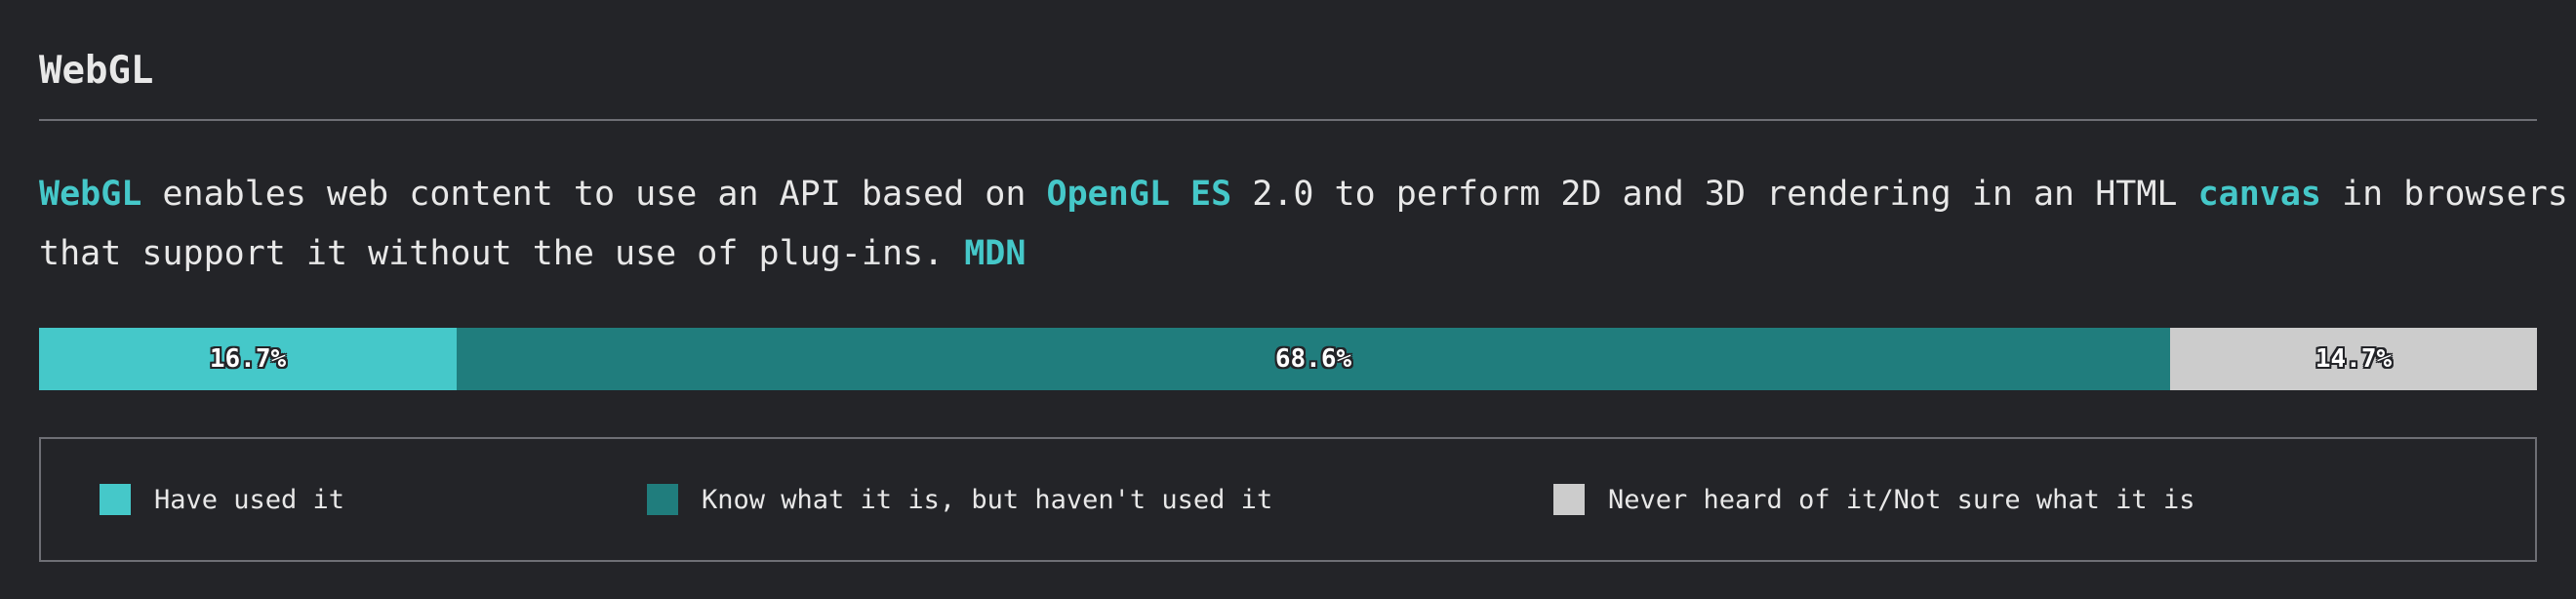 This screenshot has width=2576, height=599. I want to click on bar-segment-label: 14.7%, so click(2353, 359).